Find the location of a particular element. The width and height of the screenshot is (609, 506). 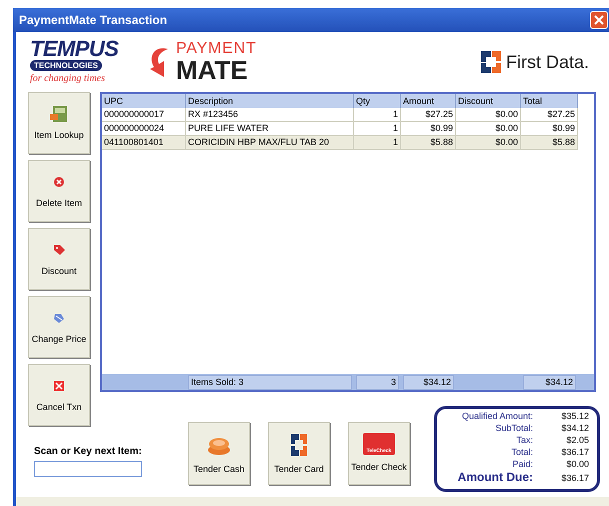

summary-label: Tax: is located at coordinates (524, 440).